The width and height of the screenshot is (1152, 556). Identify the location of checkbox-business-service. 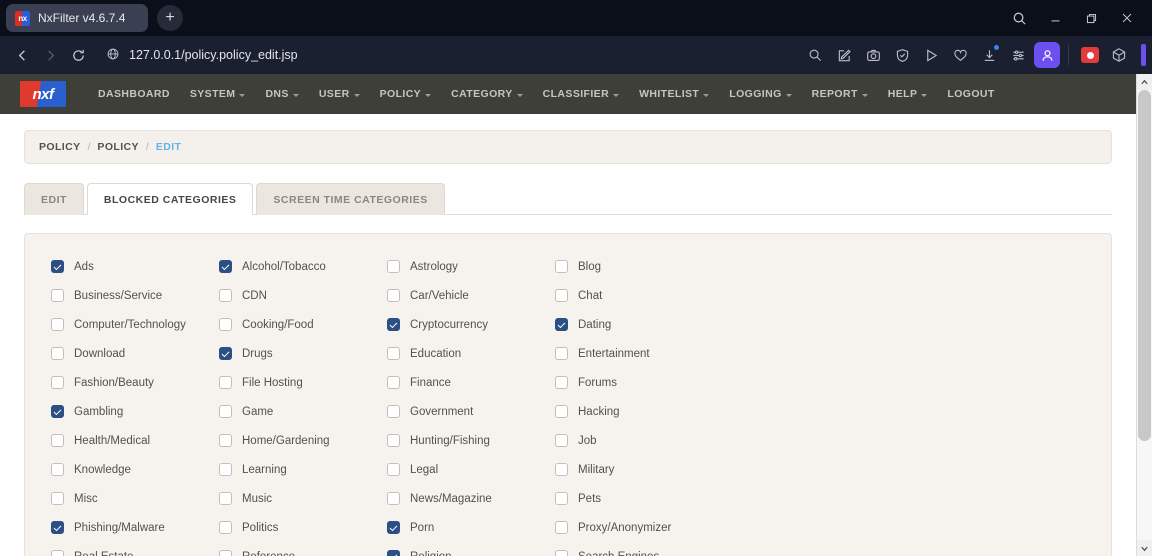
(57, 295).